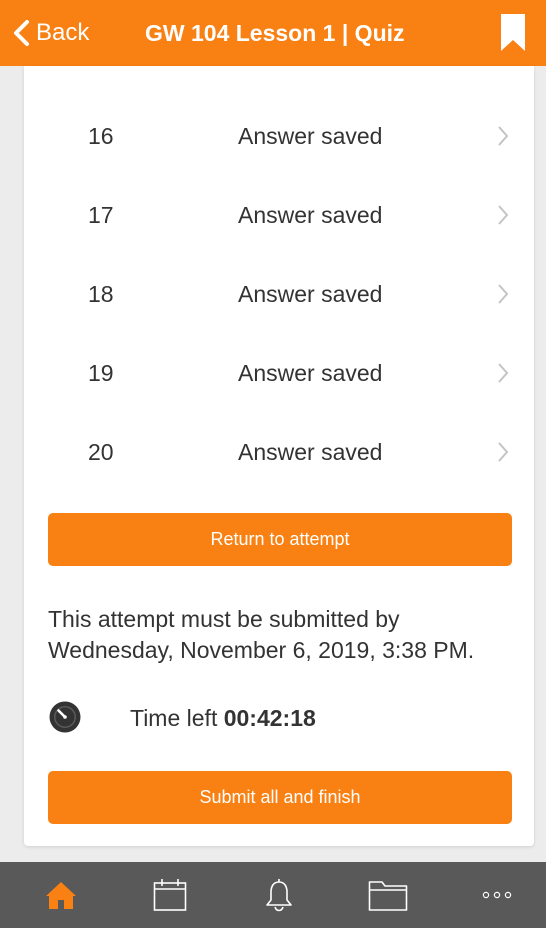 This screenshot has width=546, height=928. What do you see at coordinates (279, 71) in the screenshot?
I see `partial-question-row` at bounding box center [279, 71].